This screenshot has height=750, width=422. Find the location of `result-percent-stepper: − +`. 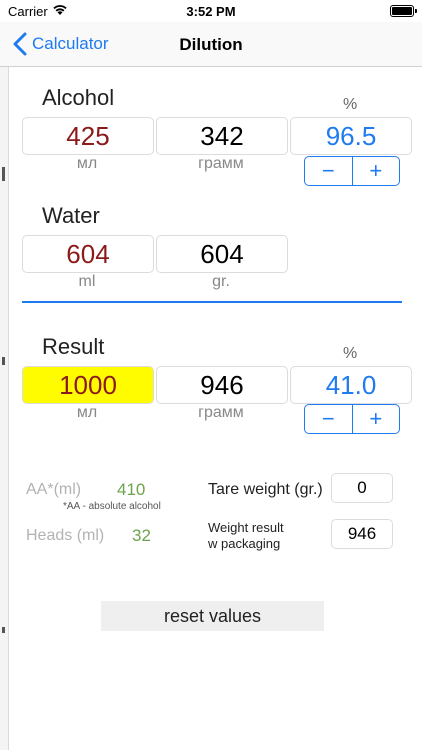

result-percent-stepper: − + is located at coordinates (352, 419).